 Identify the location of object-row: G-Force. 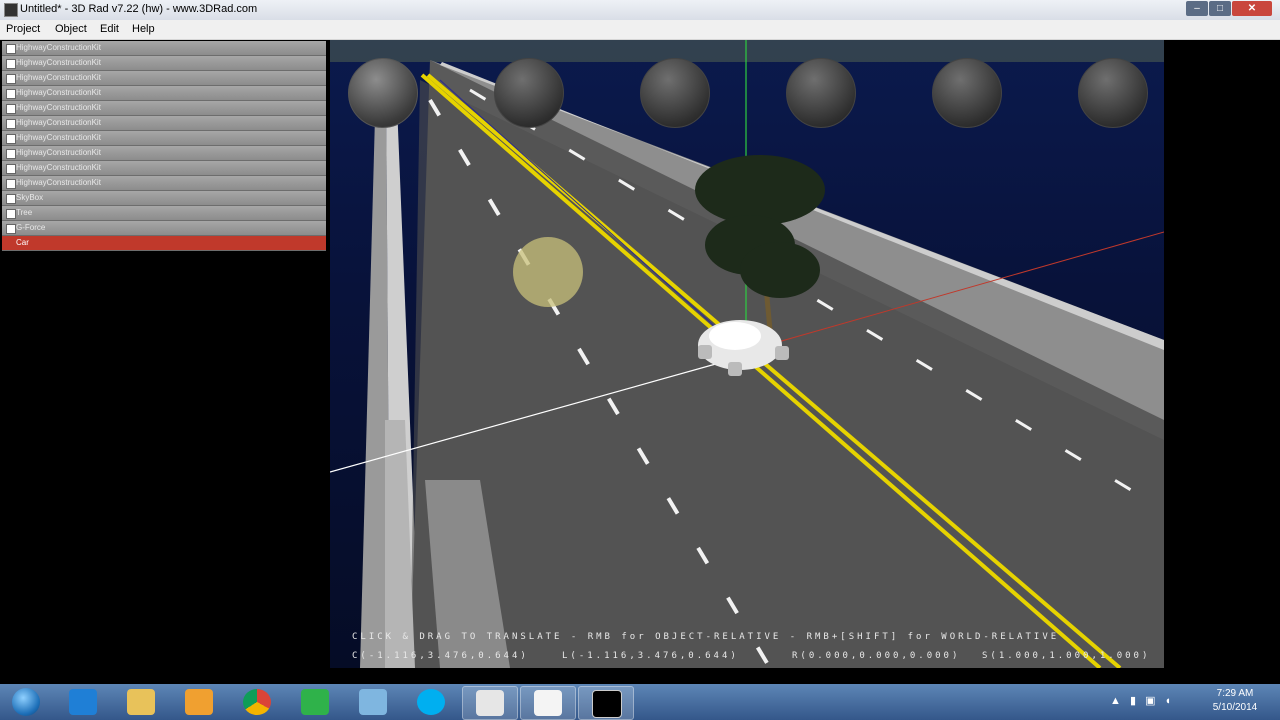
(164, 228).